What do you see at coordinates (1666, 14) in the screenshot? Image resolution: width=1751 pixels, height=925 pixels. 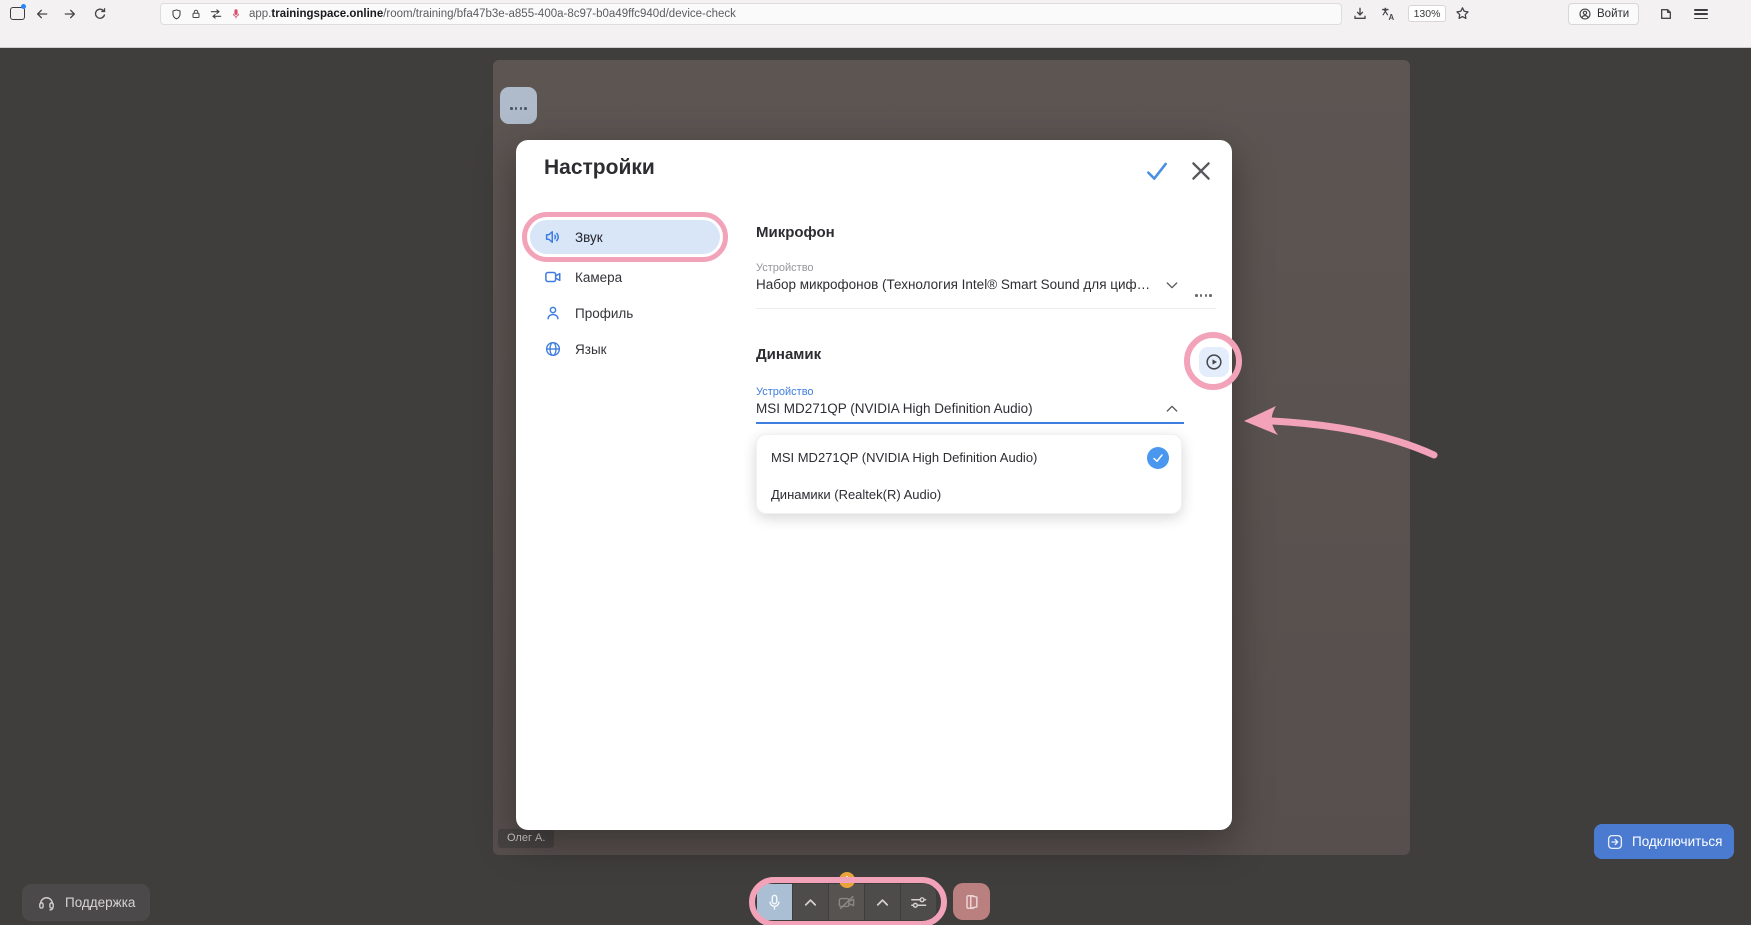 I see `firefox-view-icon` at bounding box center [1666, 14].